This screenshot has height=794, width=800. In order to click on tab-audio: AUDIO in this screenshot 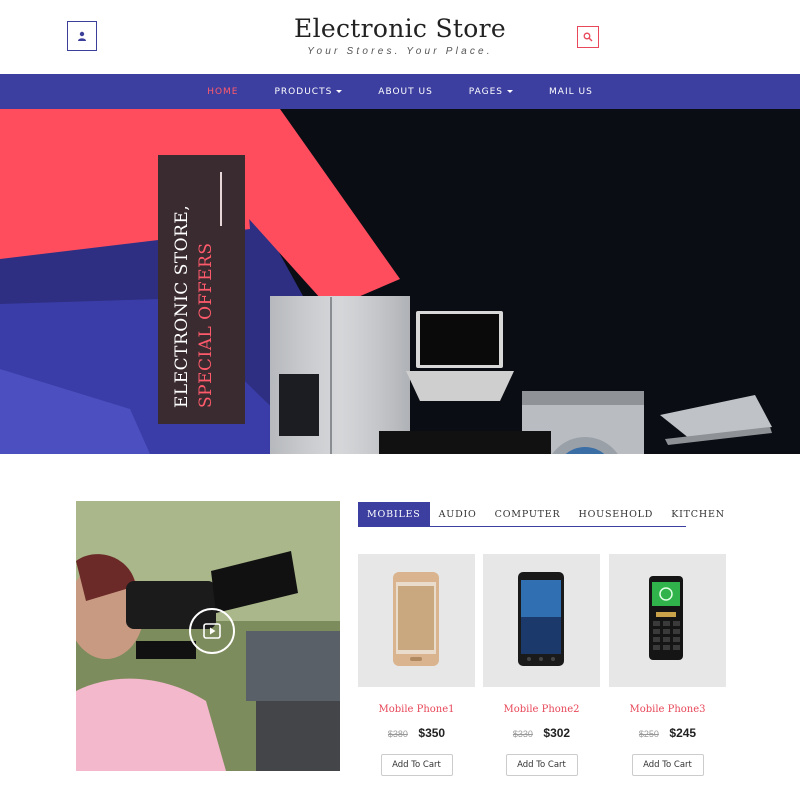, I will do `click(458, 514)`.